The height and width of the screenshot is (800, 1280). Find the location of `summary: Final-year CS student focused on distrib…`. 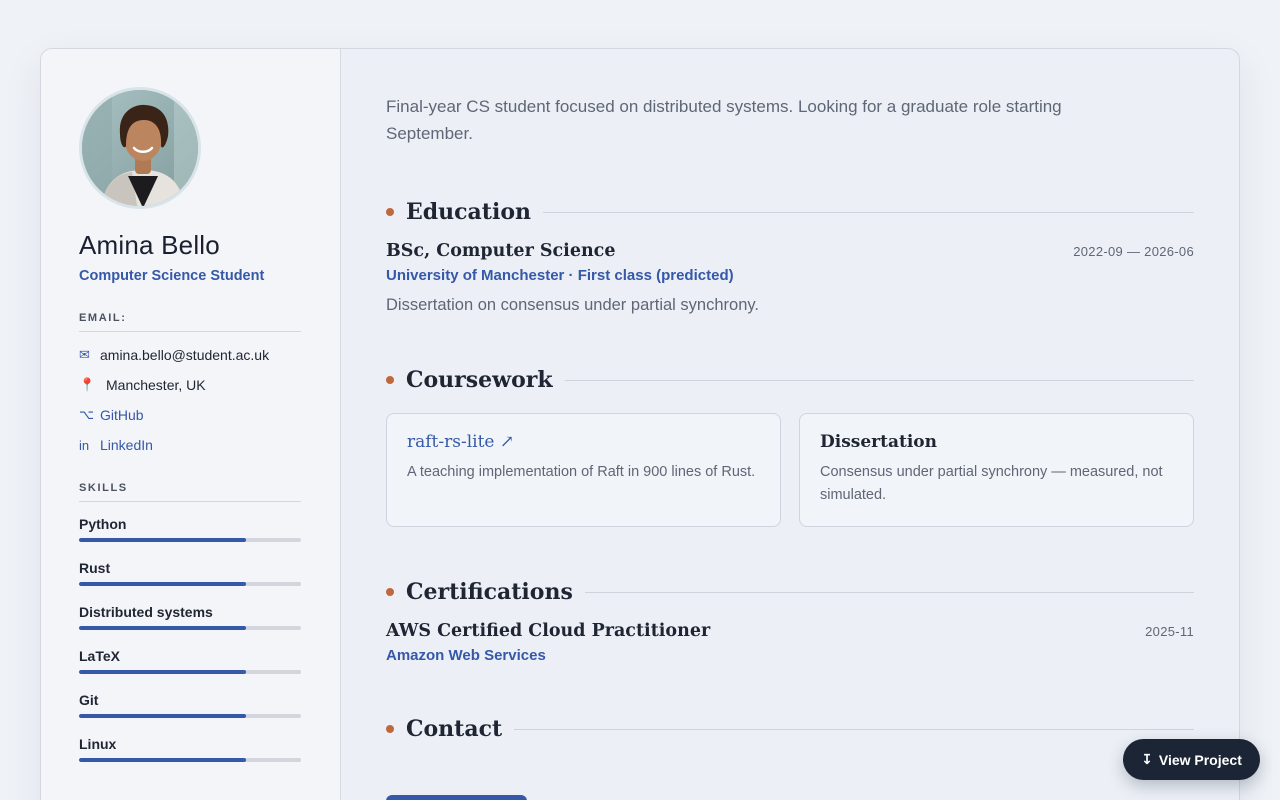

summary: Final-year CS student focused on distrib… is located at coordinates (724, 120).